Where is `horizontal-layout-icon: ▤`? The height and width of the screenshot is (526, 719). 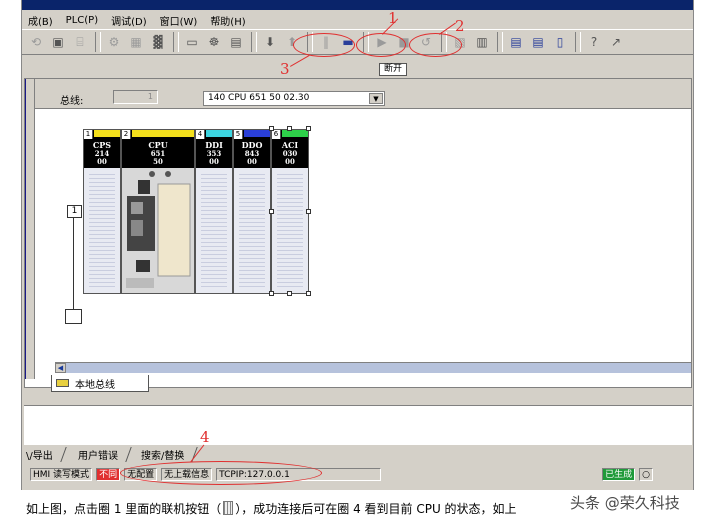 horizontal-layout-icon: ▤ is located at coordinates (538, 42).